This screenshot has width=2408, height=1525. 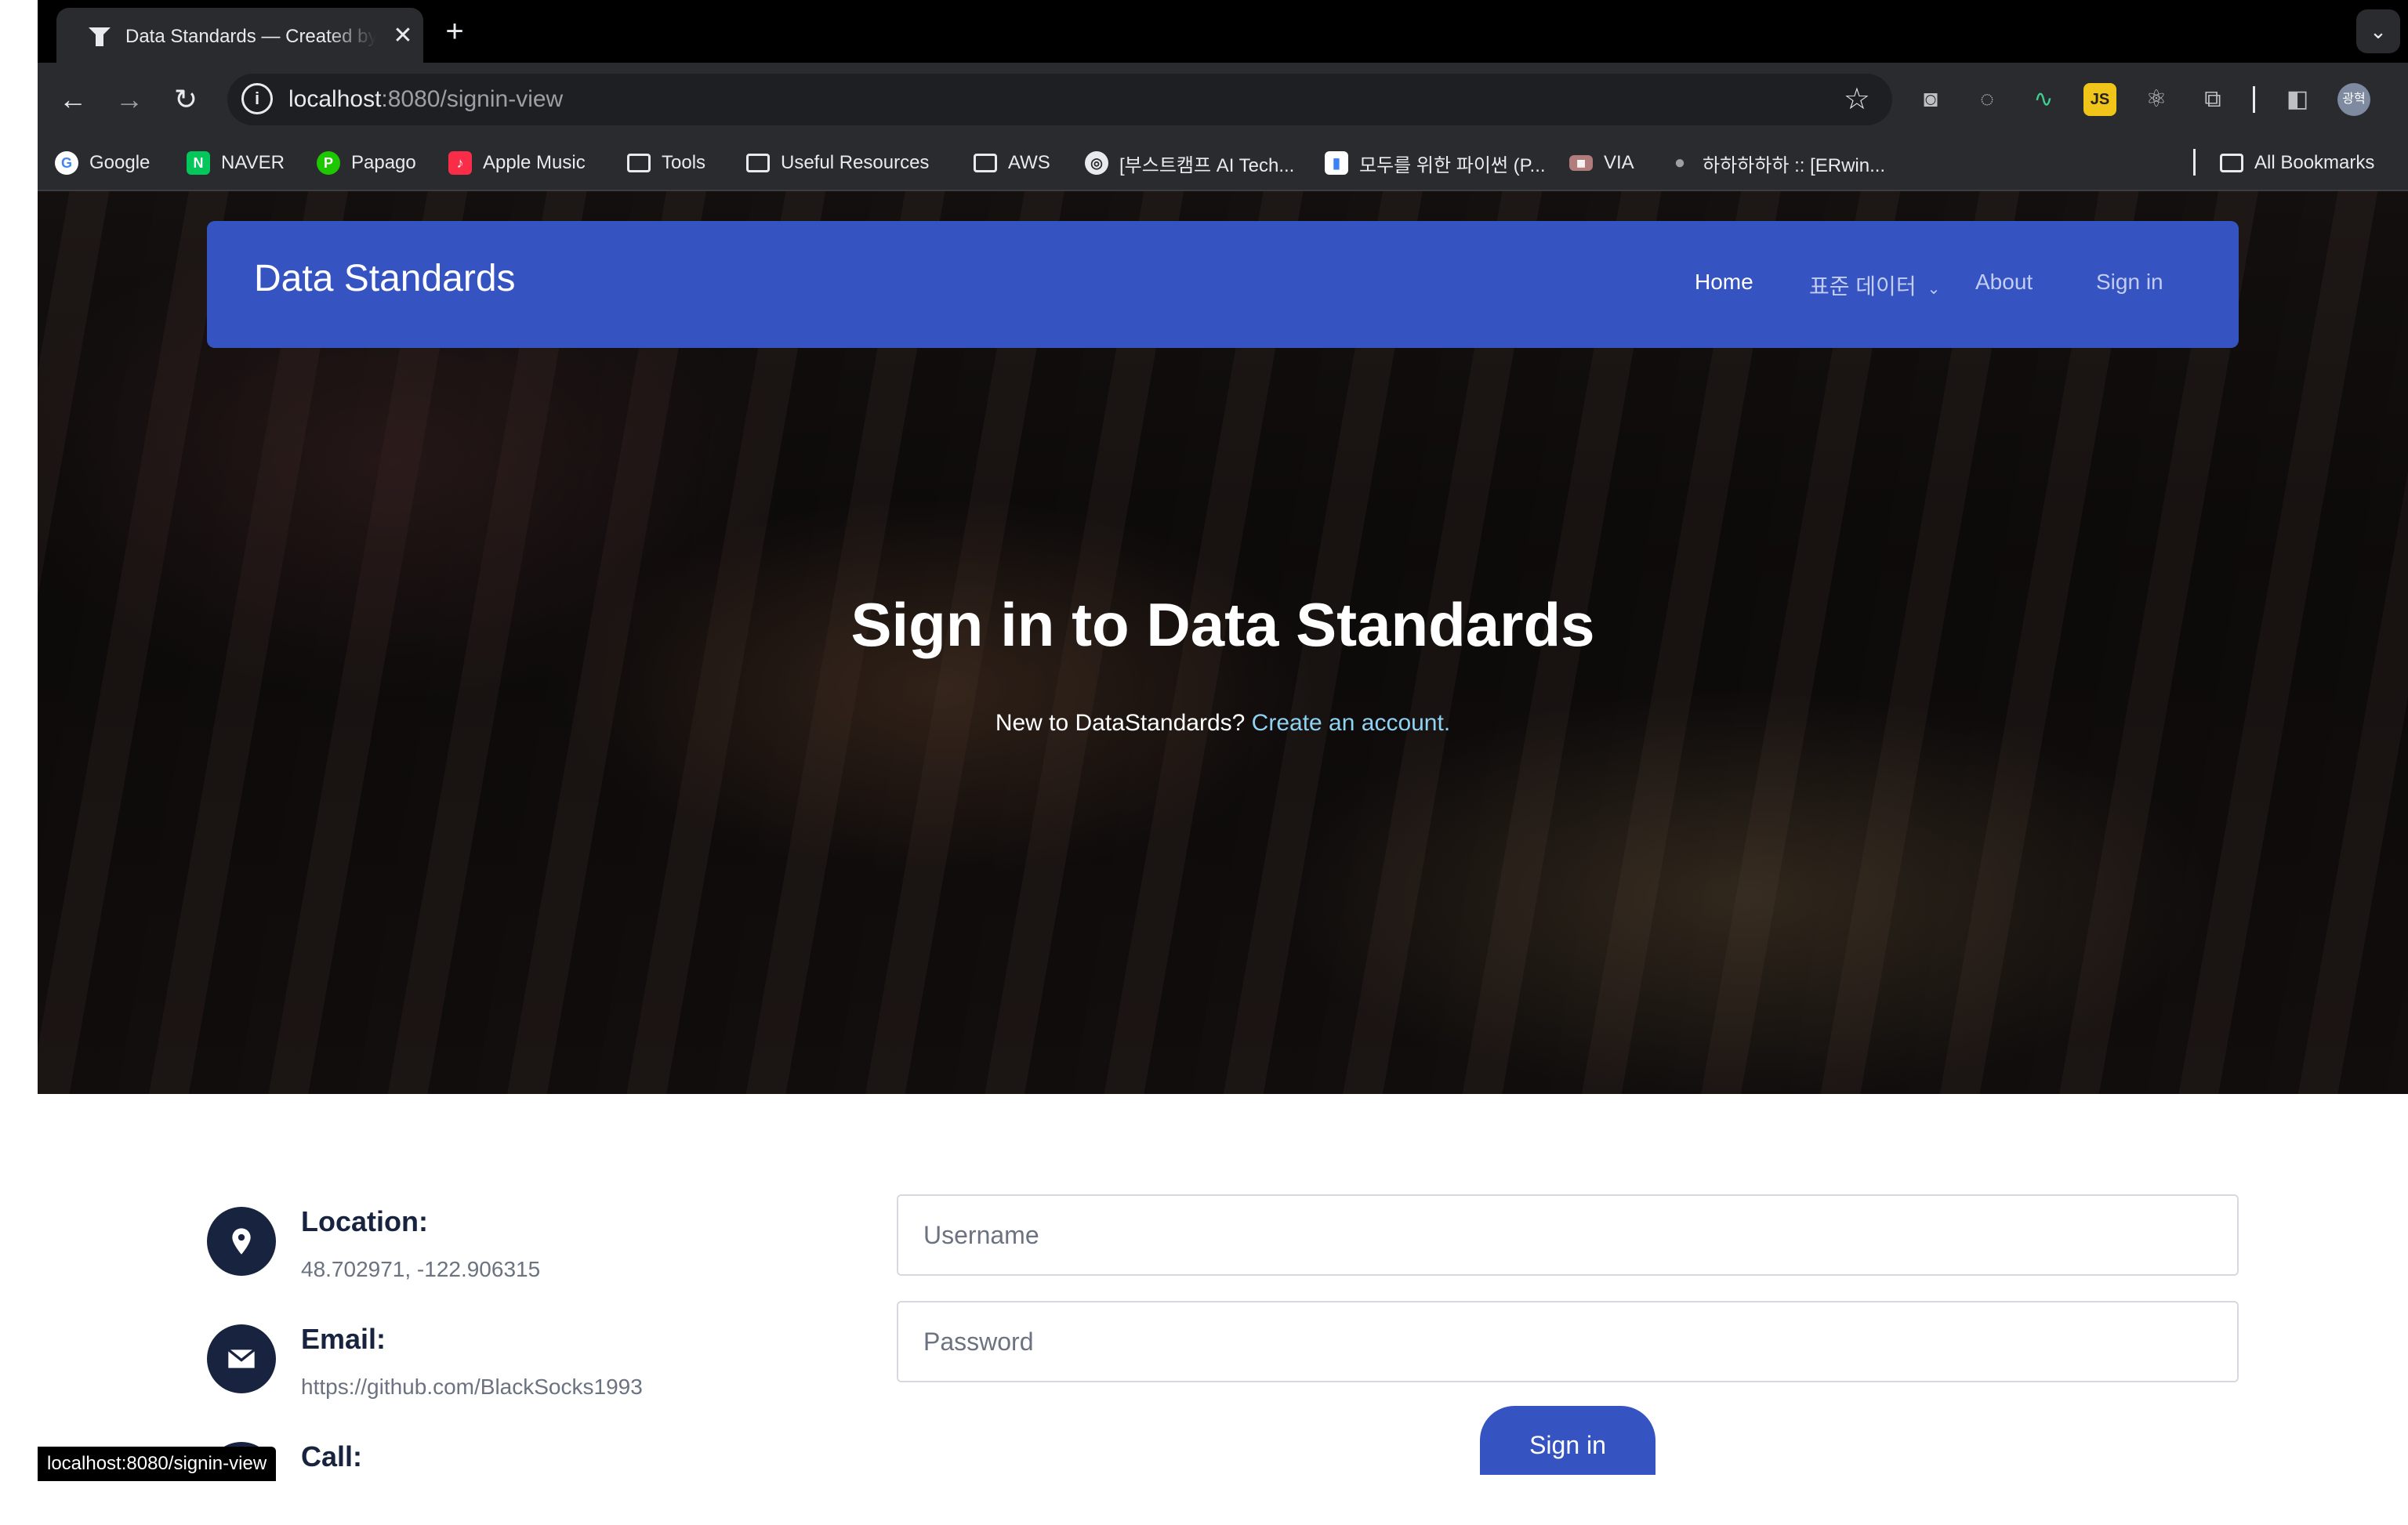 What do you see at coordinates (185, 99) in the screenshot?
I see `reload-icon: ↻` at bounding box center [185, 99].